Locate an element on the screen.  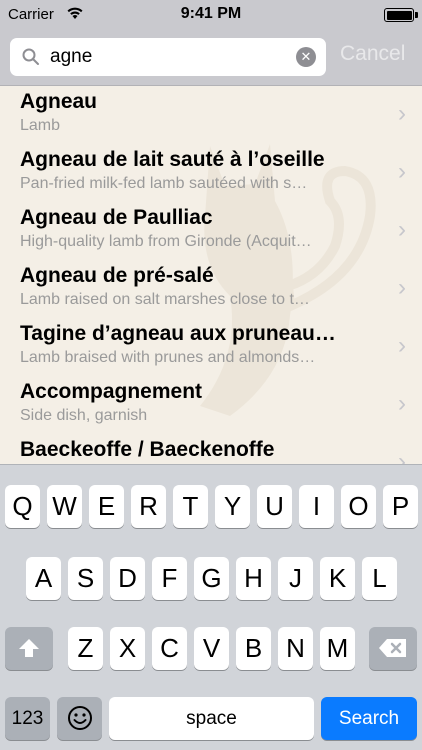
key-c: C is located at coordinates (169, 648).